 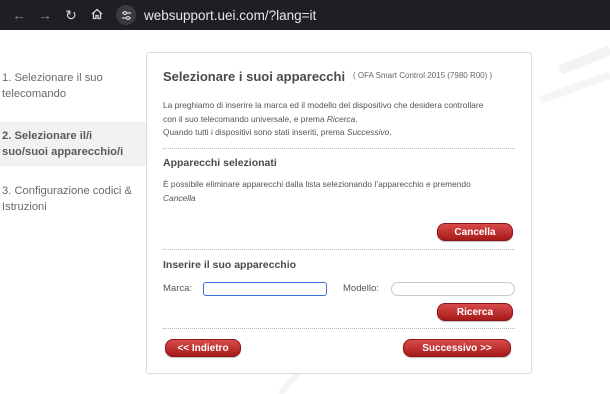 What do you see at coordinates (97, 15) in the screenshot?
I see `home-icon` at bounding box center [97, 15].